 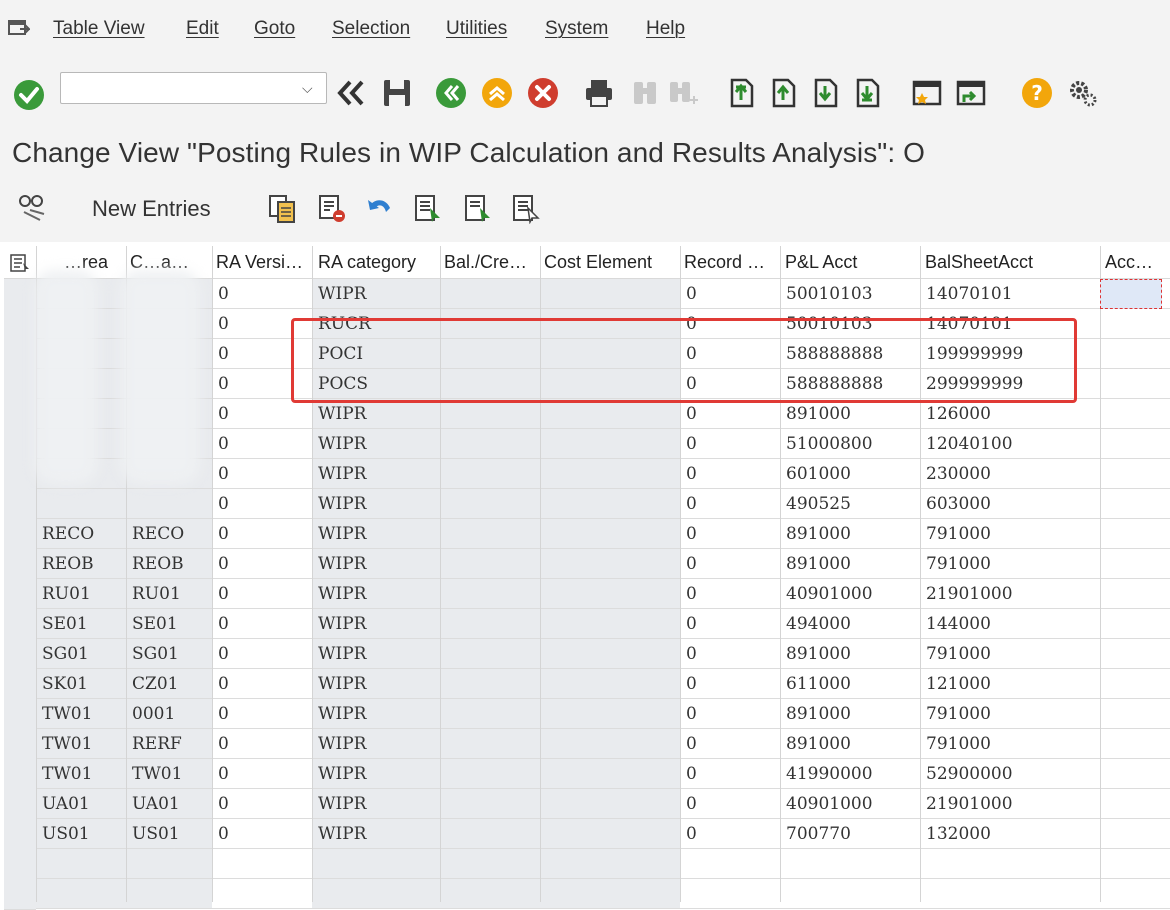 What do you see at coordinates (169, 654) in the screenshot?
I see `cell-company: SG01` at bounding box center [169, 654].